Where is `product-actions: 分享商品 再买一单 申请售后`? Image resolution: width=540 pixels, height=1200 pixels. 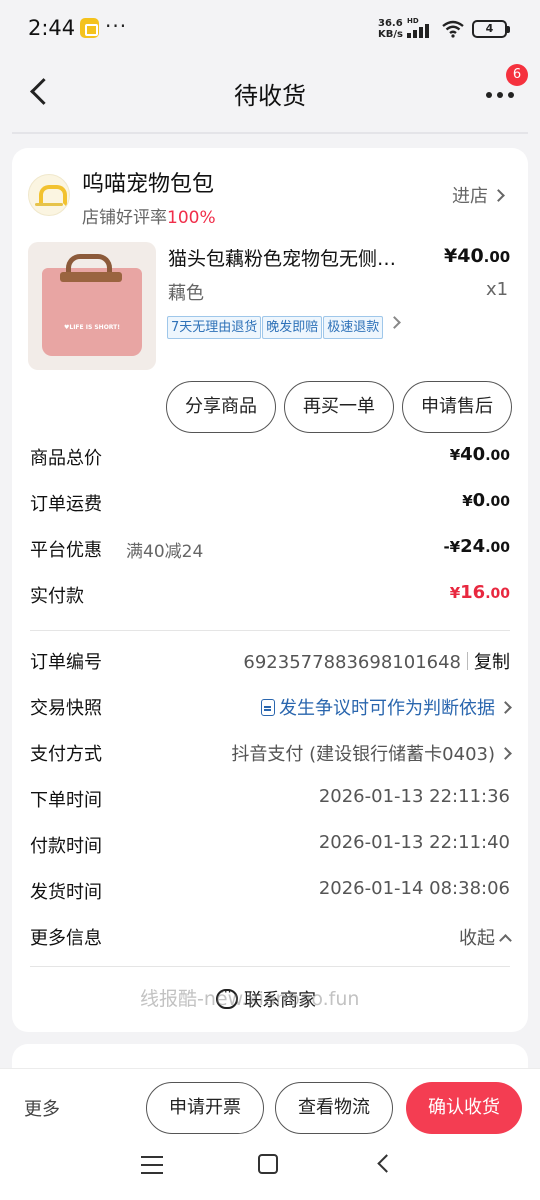 product-actions: 分享商品 再买一单 申请售后 is located at coordinates (335, 407).